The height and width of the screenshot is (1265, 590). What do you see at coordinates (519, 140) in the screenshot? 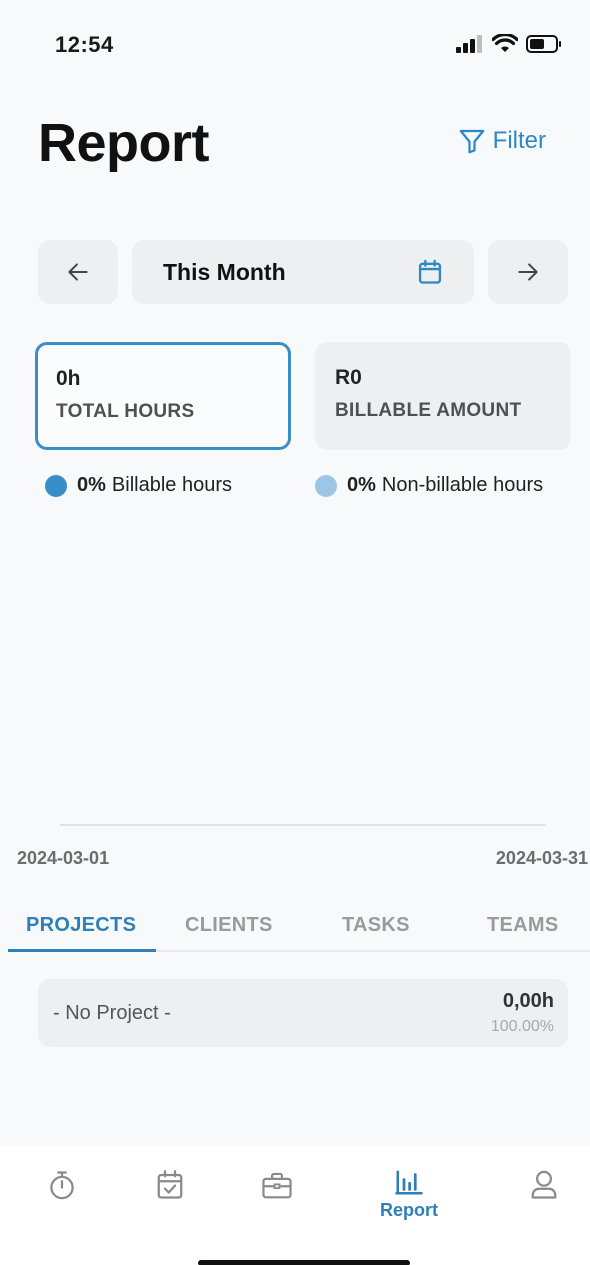
I see `filter-label: Filter` at bounding box center [519, 140].